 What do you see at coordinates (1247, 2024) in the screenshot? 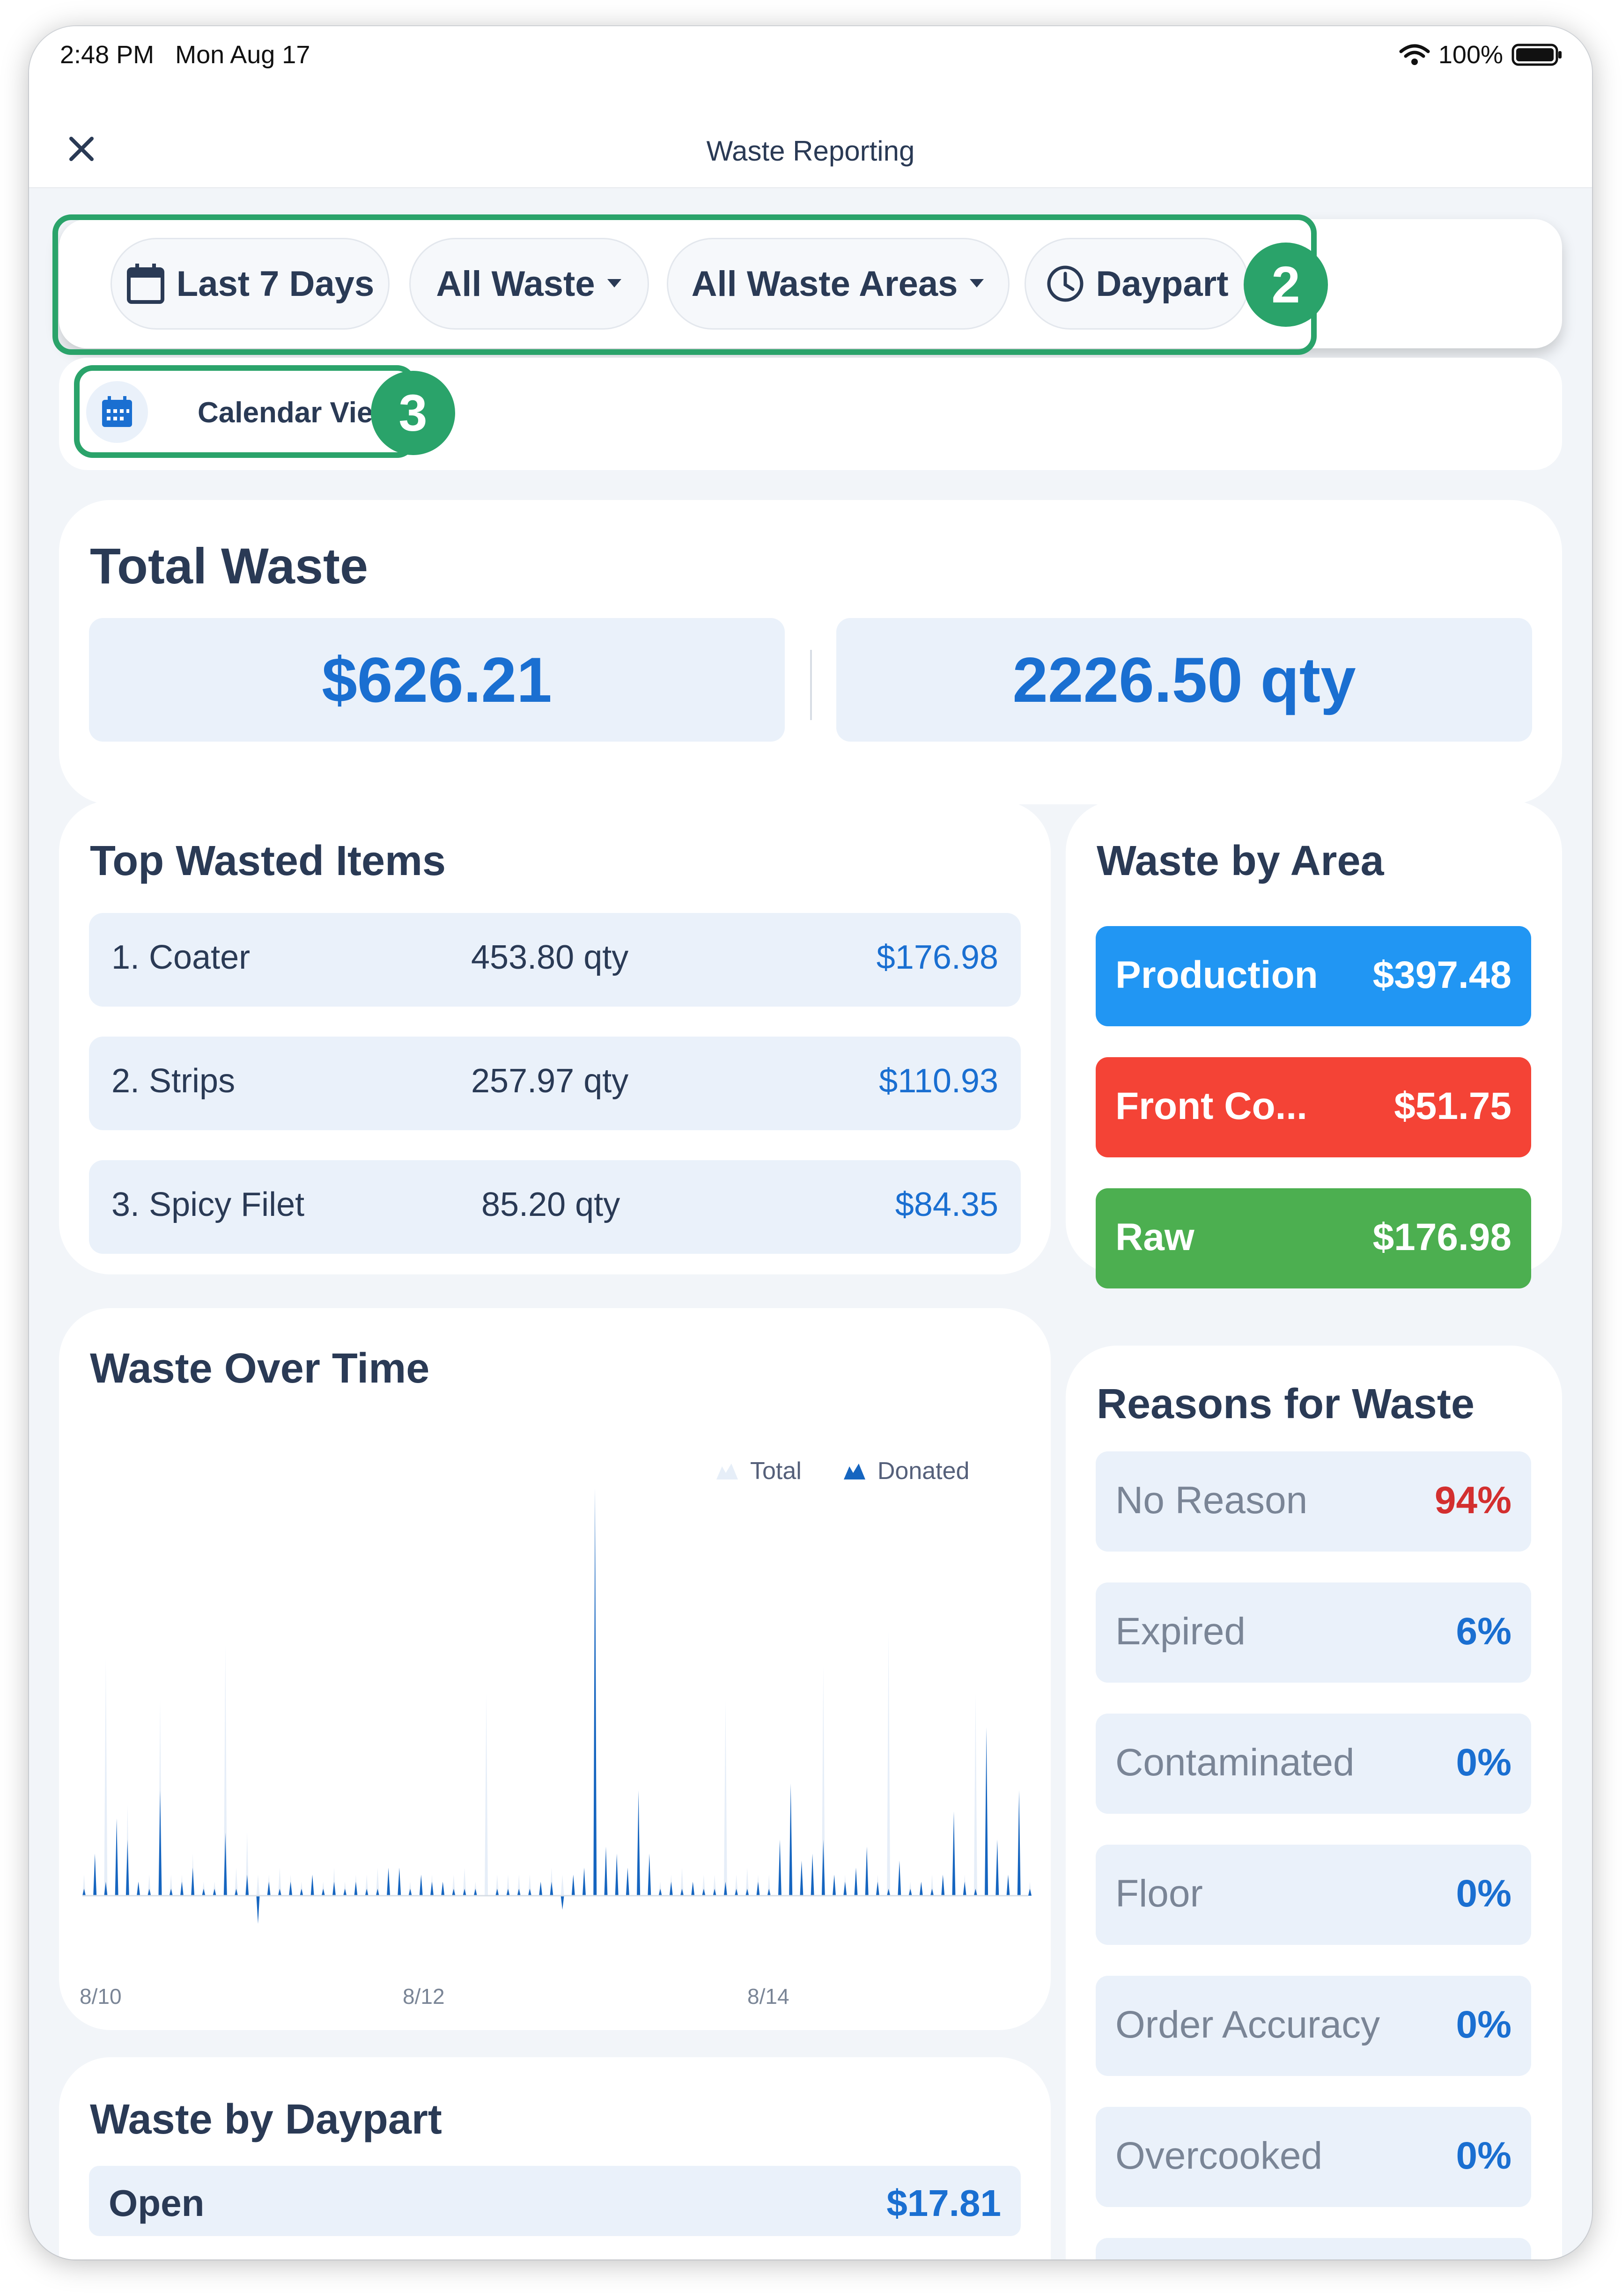
I see `reason-name: Order Accuracy` at bounding box center [1247, 2024].